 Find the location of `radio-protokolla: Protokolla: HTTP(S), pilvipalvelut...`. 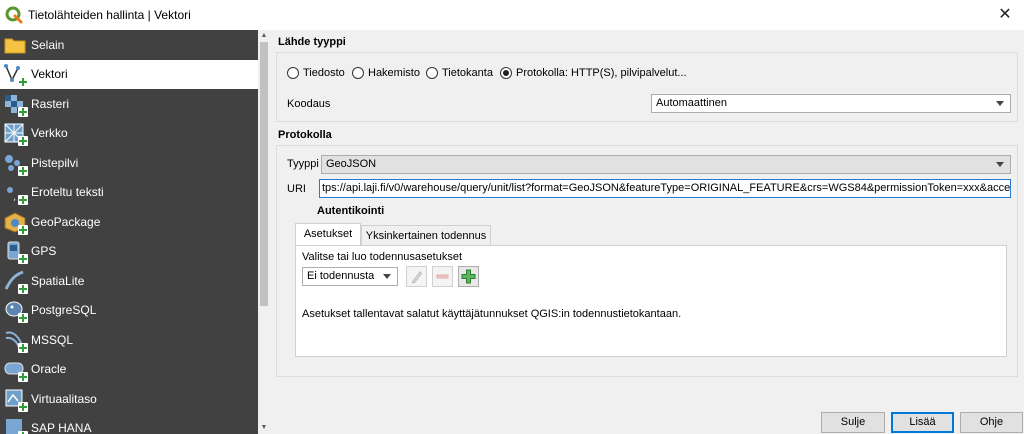

radio-protokolla: Protokolla: HTTP(S), pilvipalvelut... is located at coordinates (593, 73).